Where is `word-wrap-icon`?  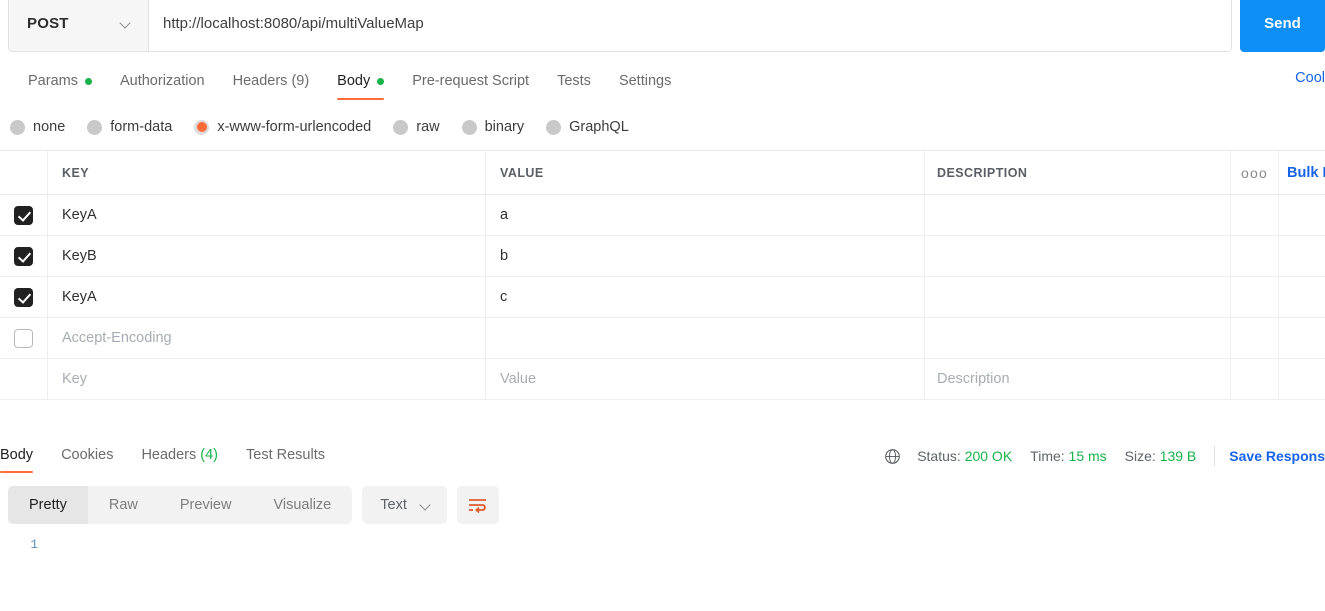
word-wrap-icon is located at coordinates (478, 506).